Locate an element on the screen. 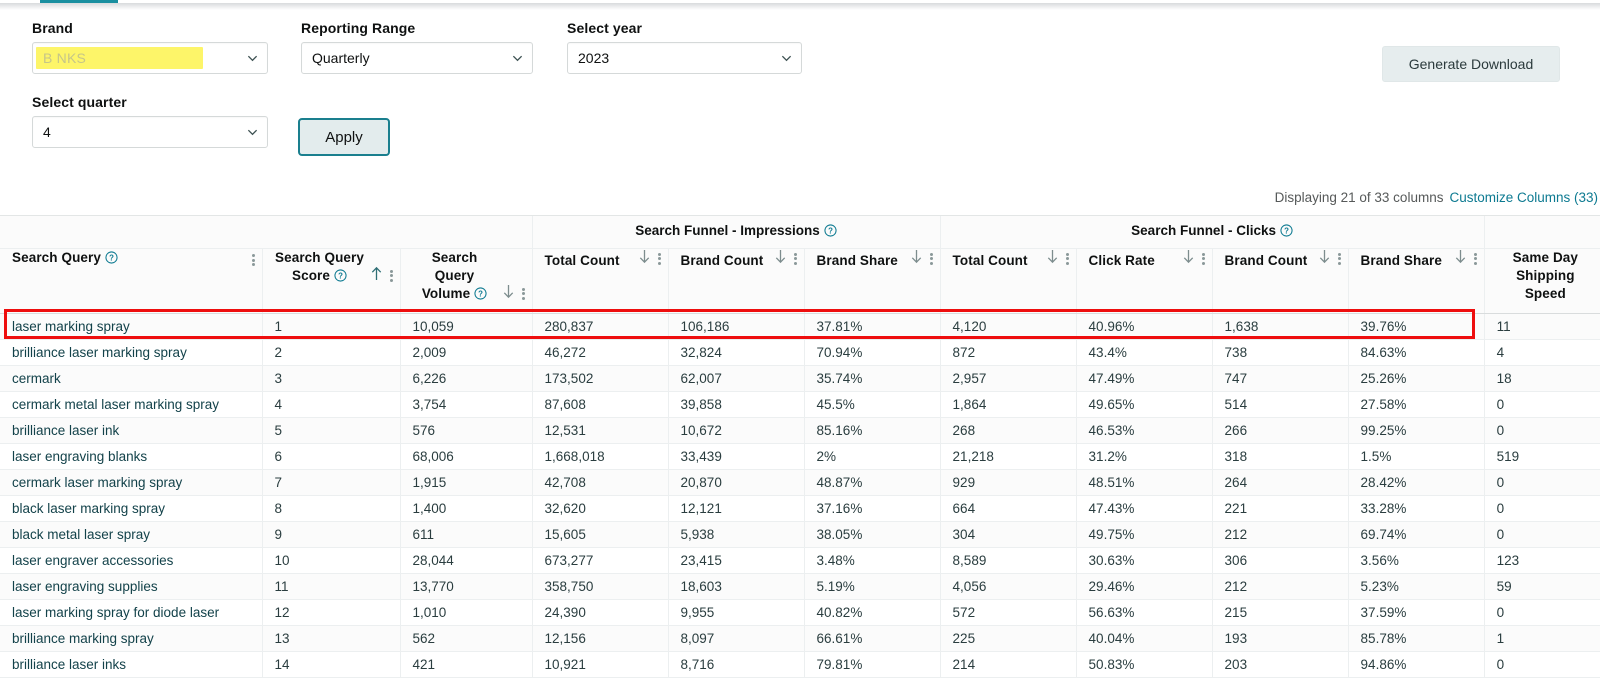 This screenshot has width=1600, height=697. cell-search-query-score-1: 5 is located at coordinates (330, 430).